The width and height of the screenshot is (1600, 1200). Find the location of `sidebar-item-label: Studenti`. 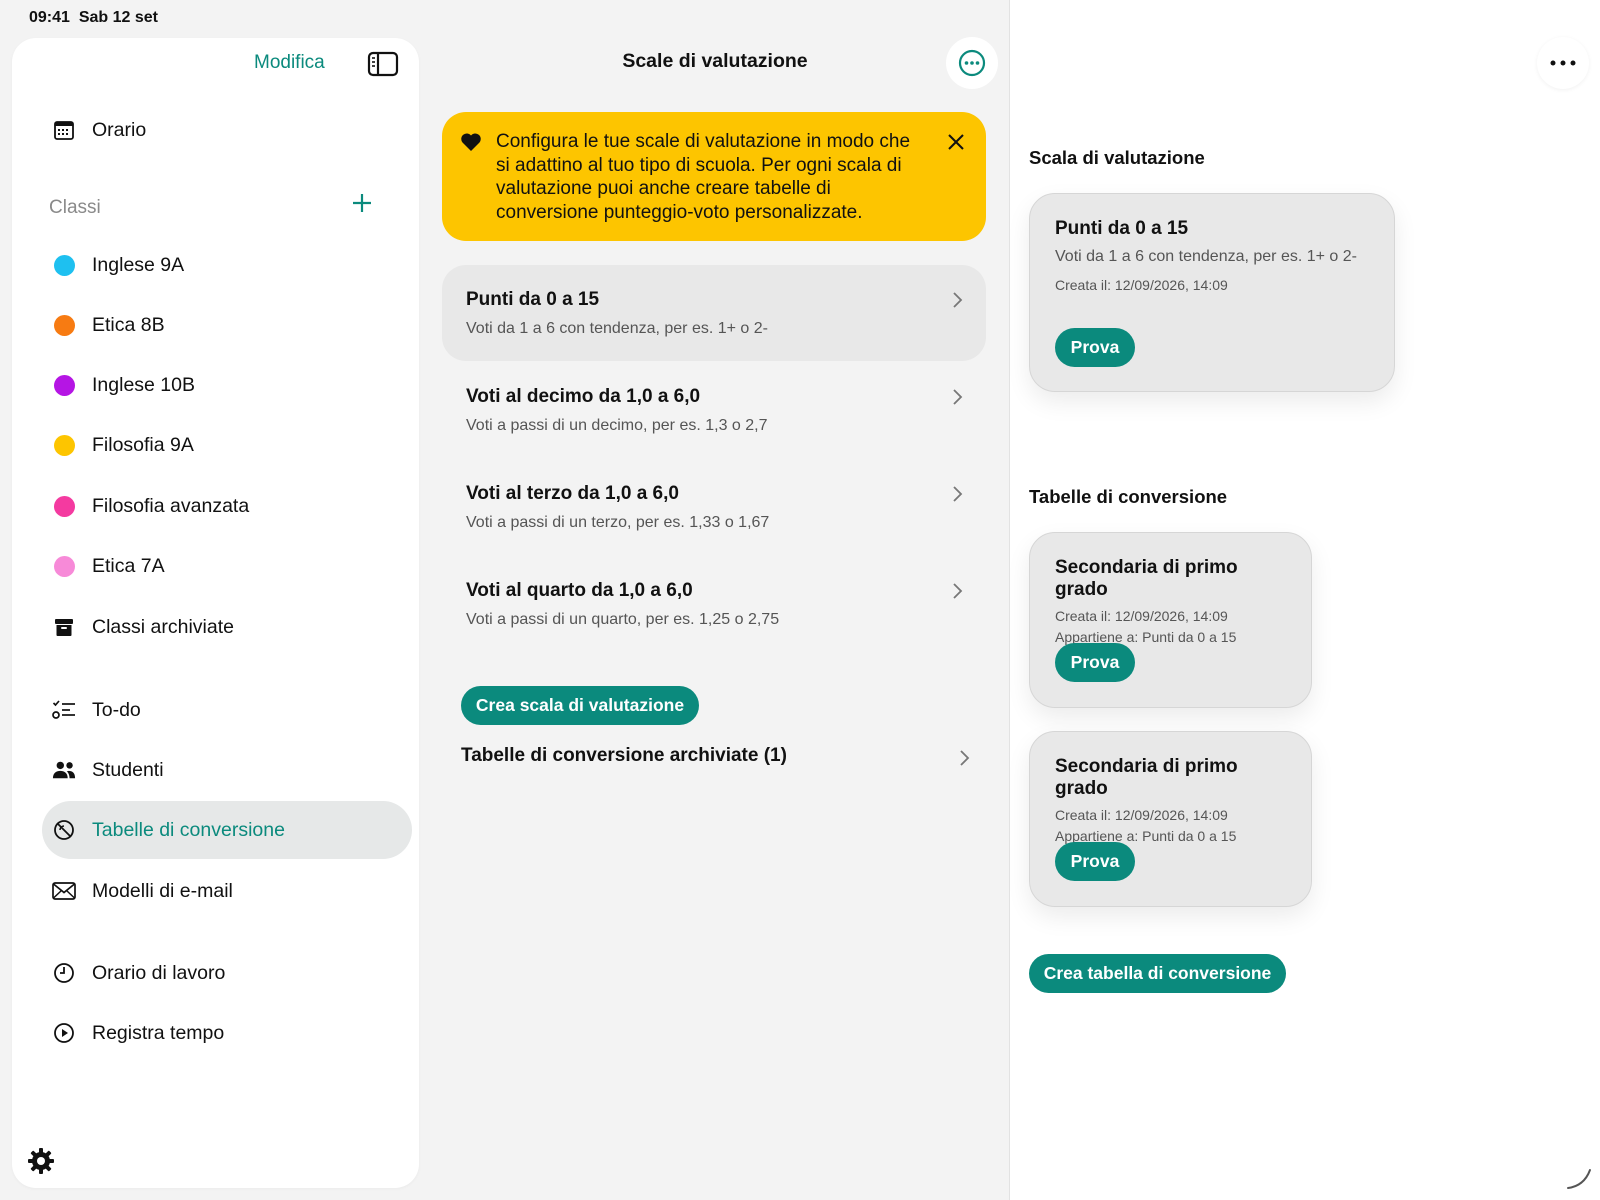

sidebar-item-label: Studenti is located at coordinates (128, 769).